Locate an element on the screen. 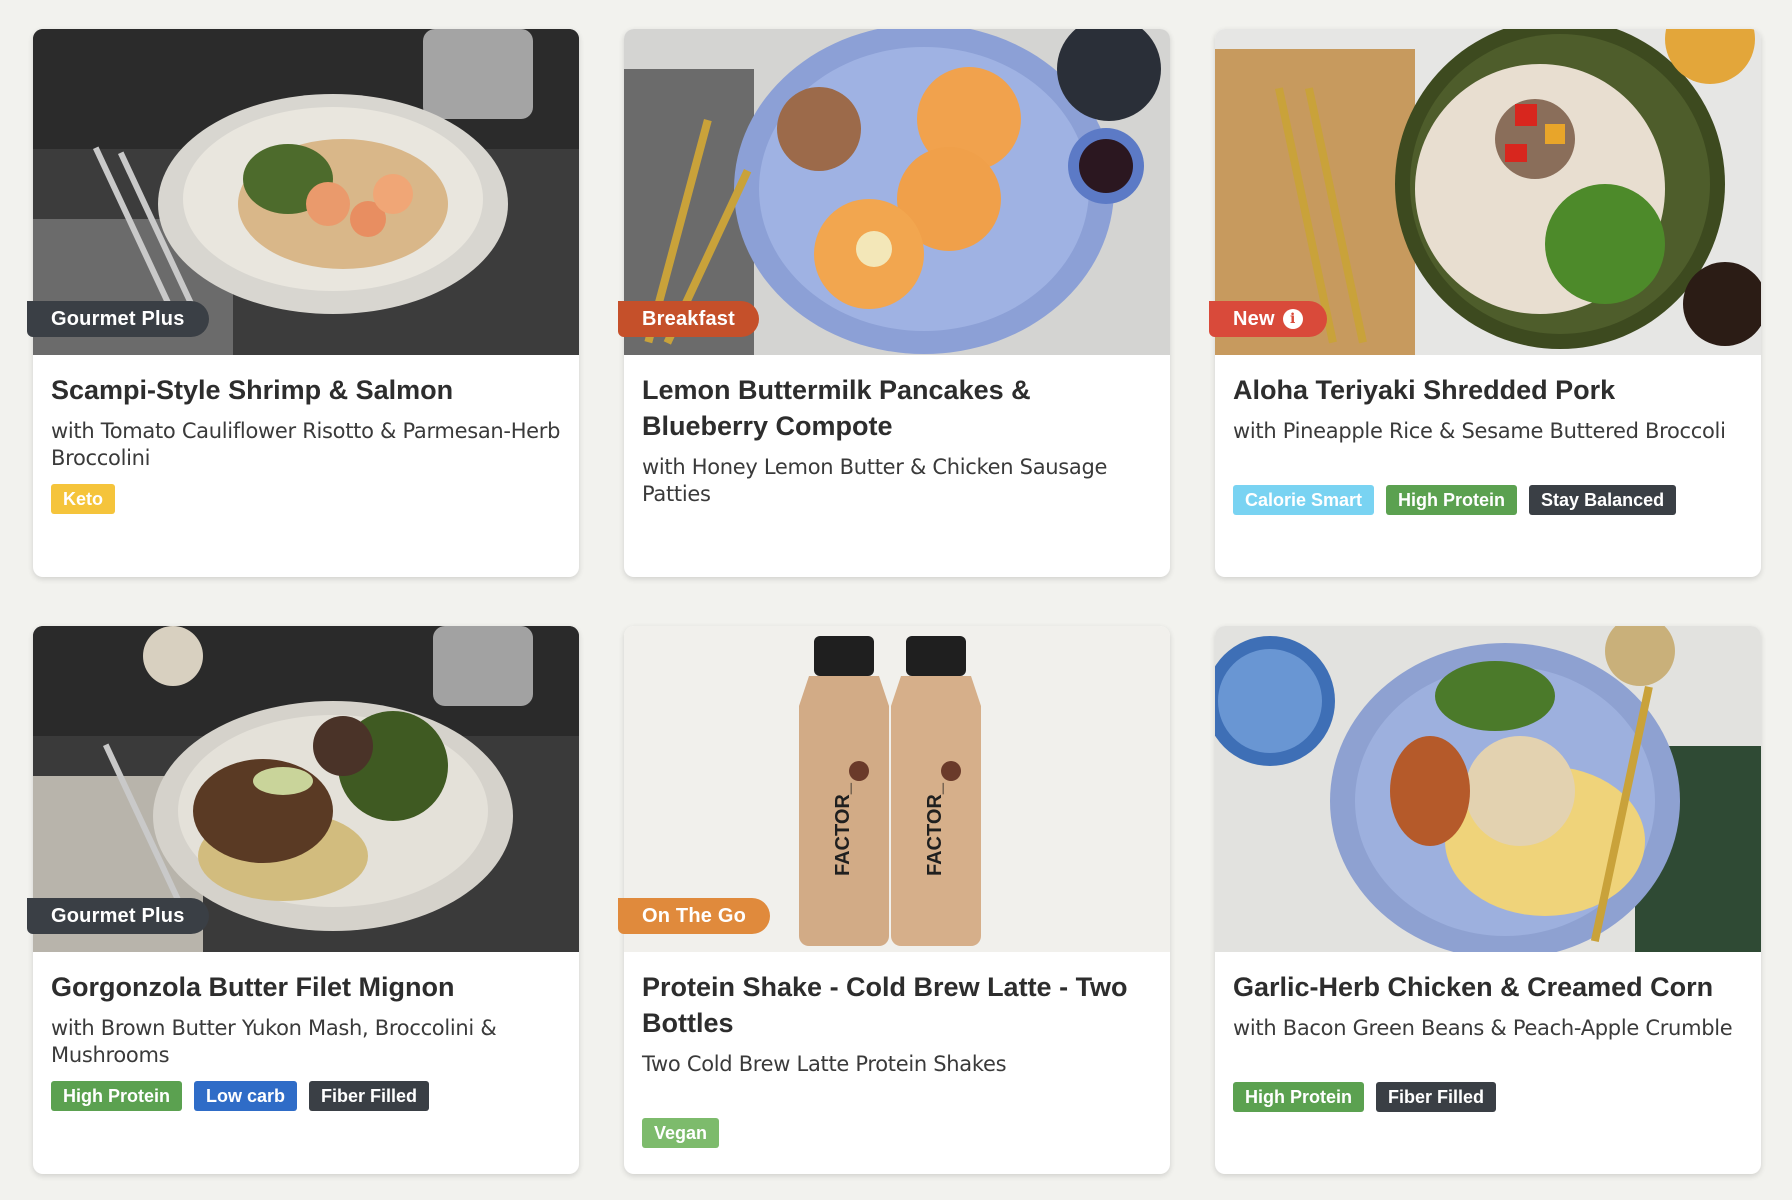  tag-list: Vegan is located at coordinates (897, 1133).